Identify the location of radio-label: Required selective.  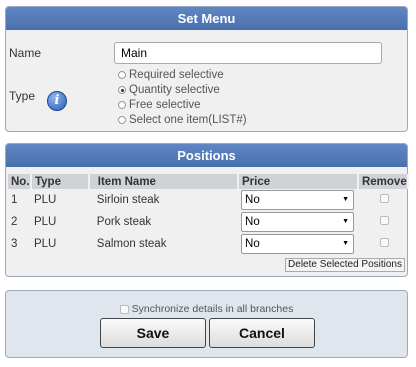
(176, 75).